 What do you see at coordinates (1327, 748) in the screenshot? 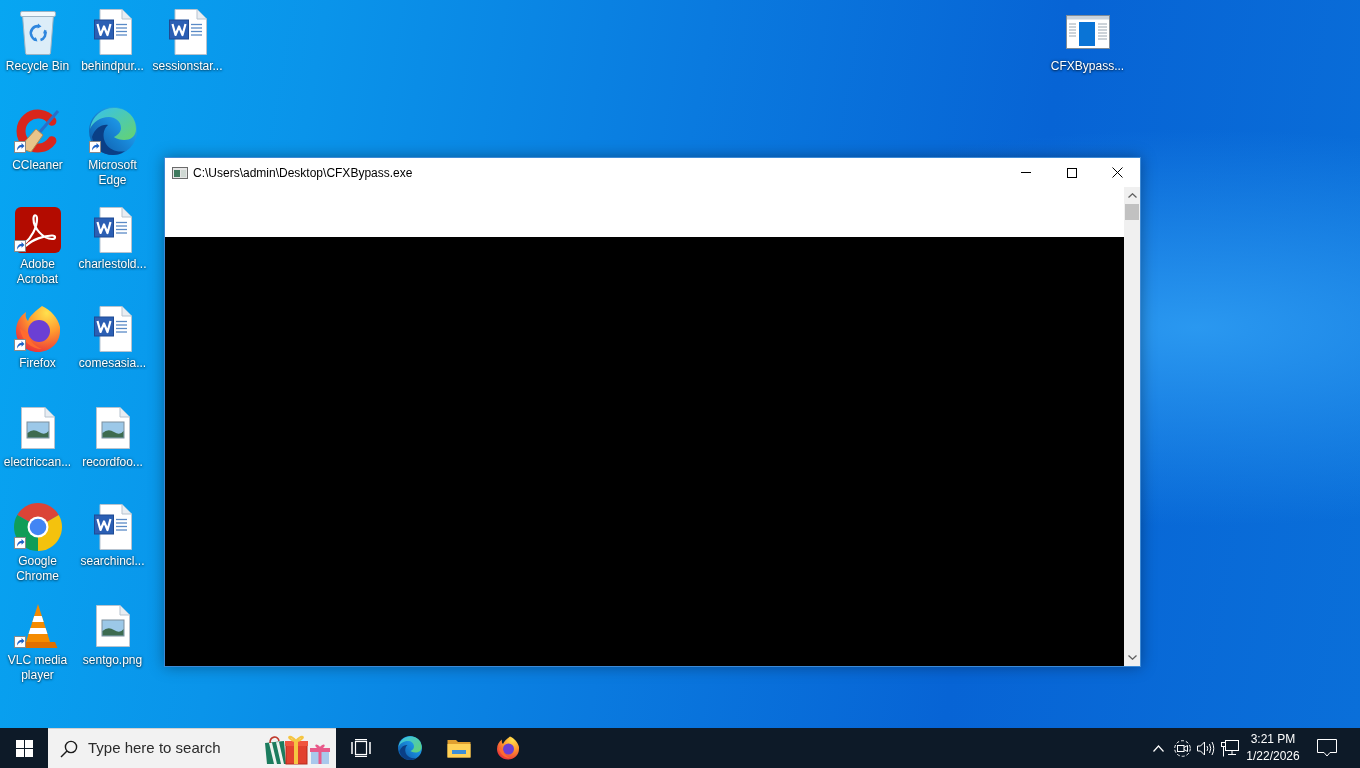
I see `speech-bubble-icon` at bounding box center [1327, 748].